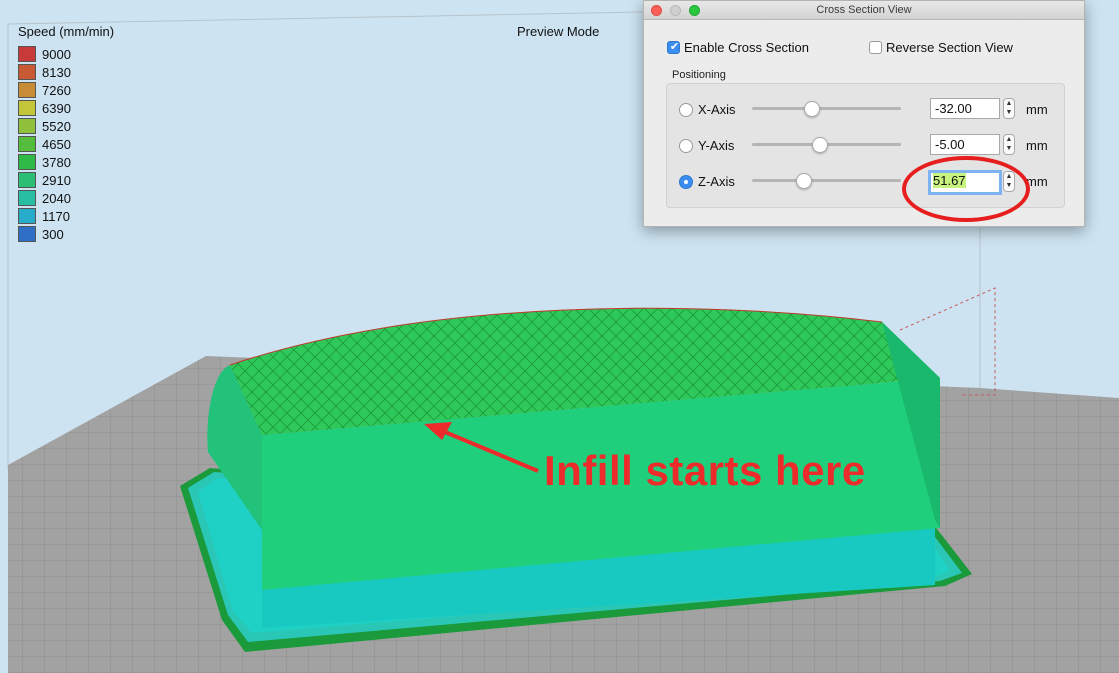 The image size is (1119, 673). I want to click on legend-label: 7260, so click(56, 90).